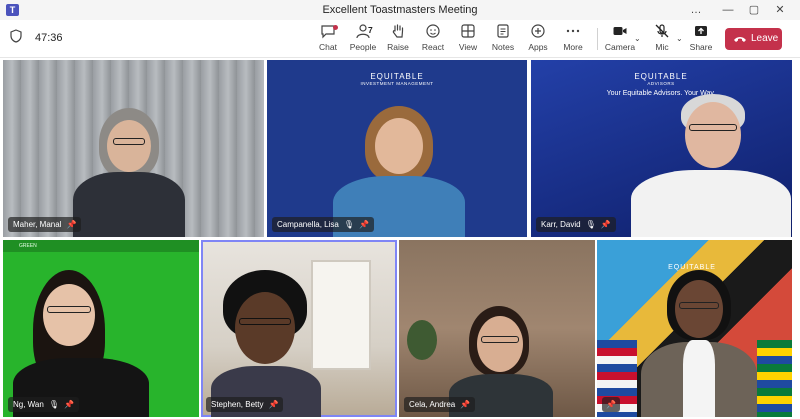 This screenshot has height=419, width=800. What do you see at coordinates (701, 31) in the screenshot?
I see `share-icon` at bounding box center [701, 31].